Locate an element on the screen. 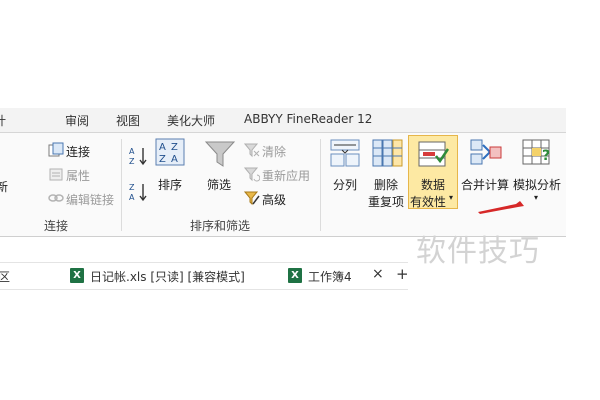 The width and height of the screenshot is (600, 400). tab-abbyy-finereader: ABBYY FineReader 12 is located at coordinates (308, 119).